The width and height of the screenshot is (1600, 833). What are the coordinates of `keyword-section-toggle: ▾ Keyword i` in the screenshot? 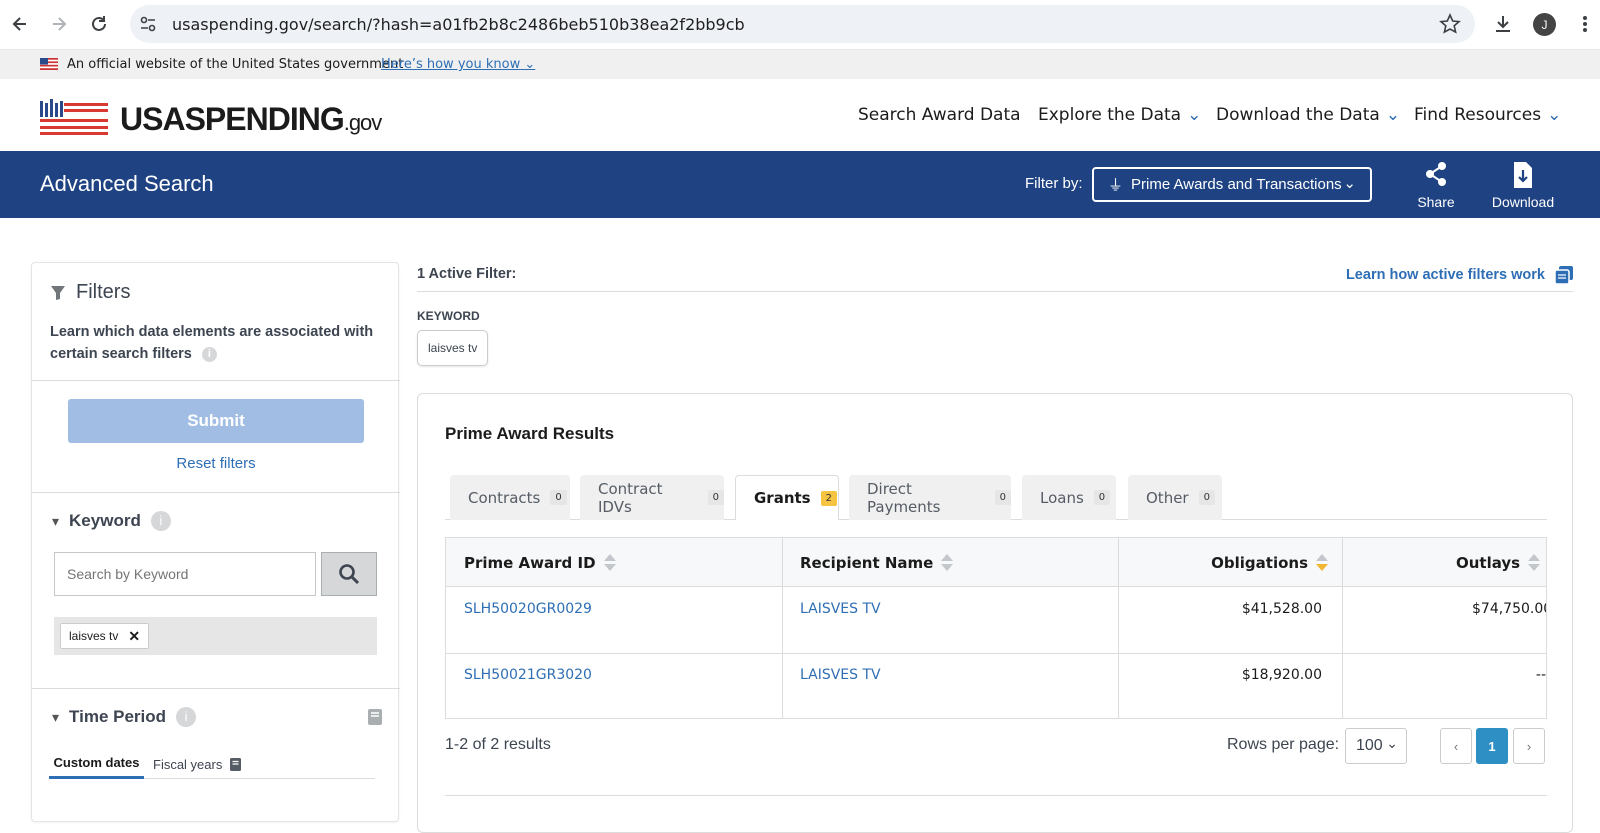 It's located at (111, 521).